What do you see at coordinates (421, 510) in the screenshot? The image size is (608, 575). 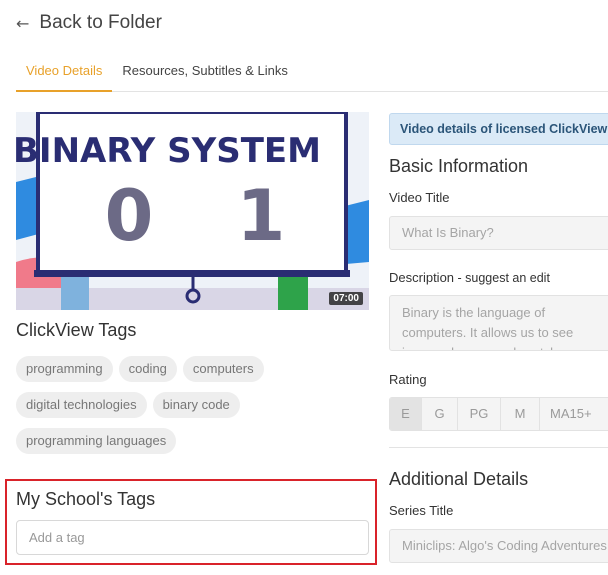 I see `series-title-label: Series Title` at bounding box center [421, 510].